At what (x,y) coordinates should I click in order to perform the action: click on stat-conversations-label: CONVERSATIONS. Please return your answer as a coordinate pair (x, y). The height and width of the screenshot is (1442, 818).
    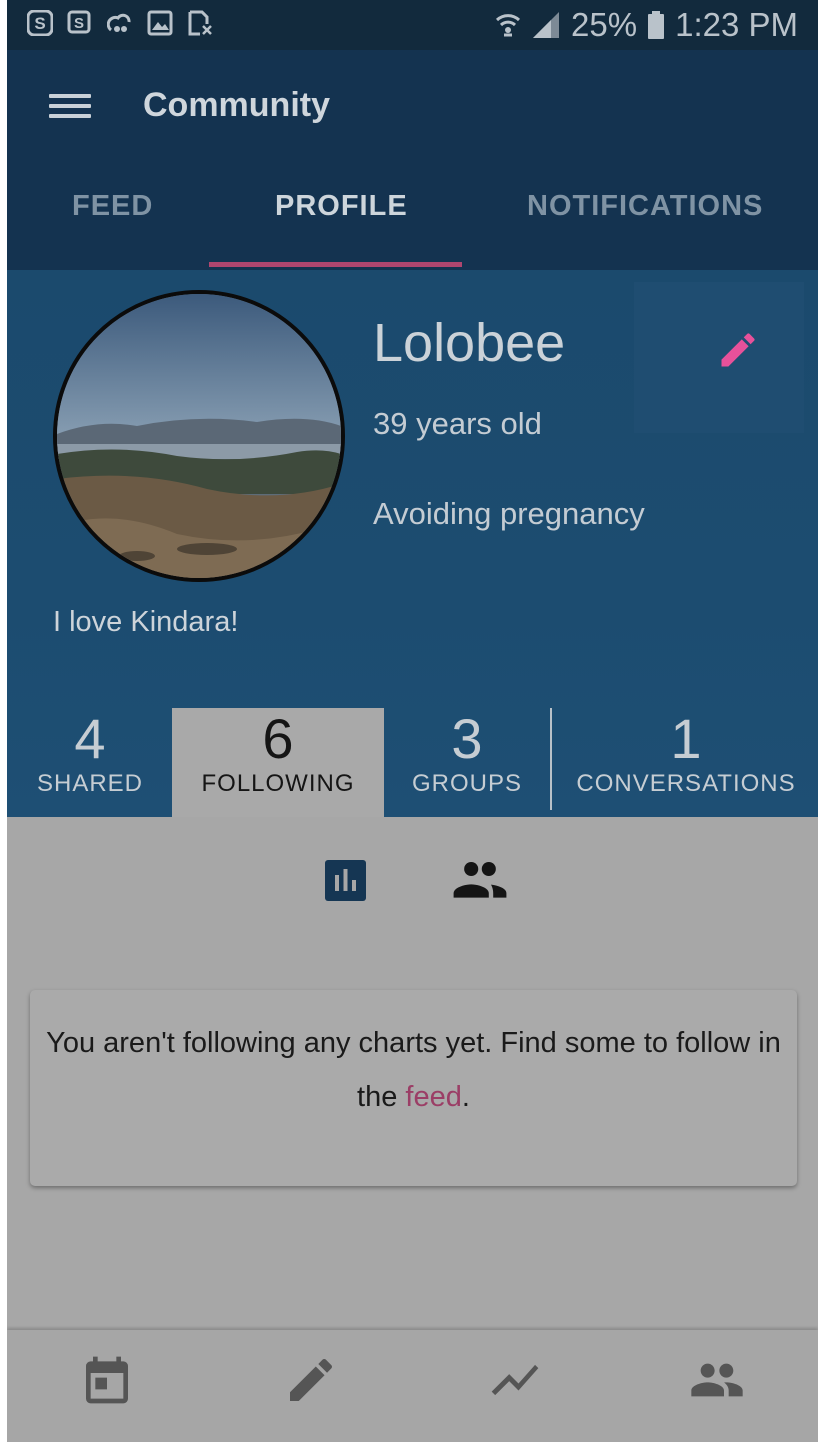
    Looking at the image, I should click on (686, 783).